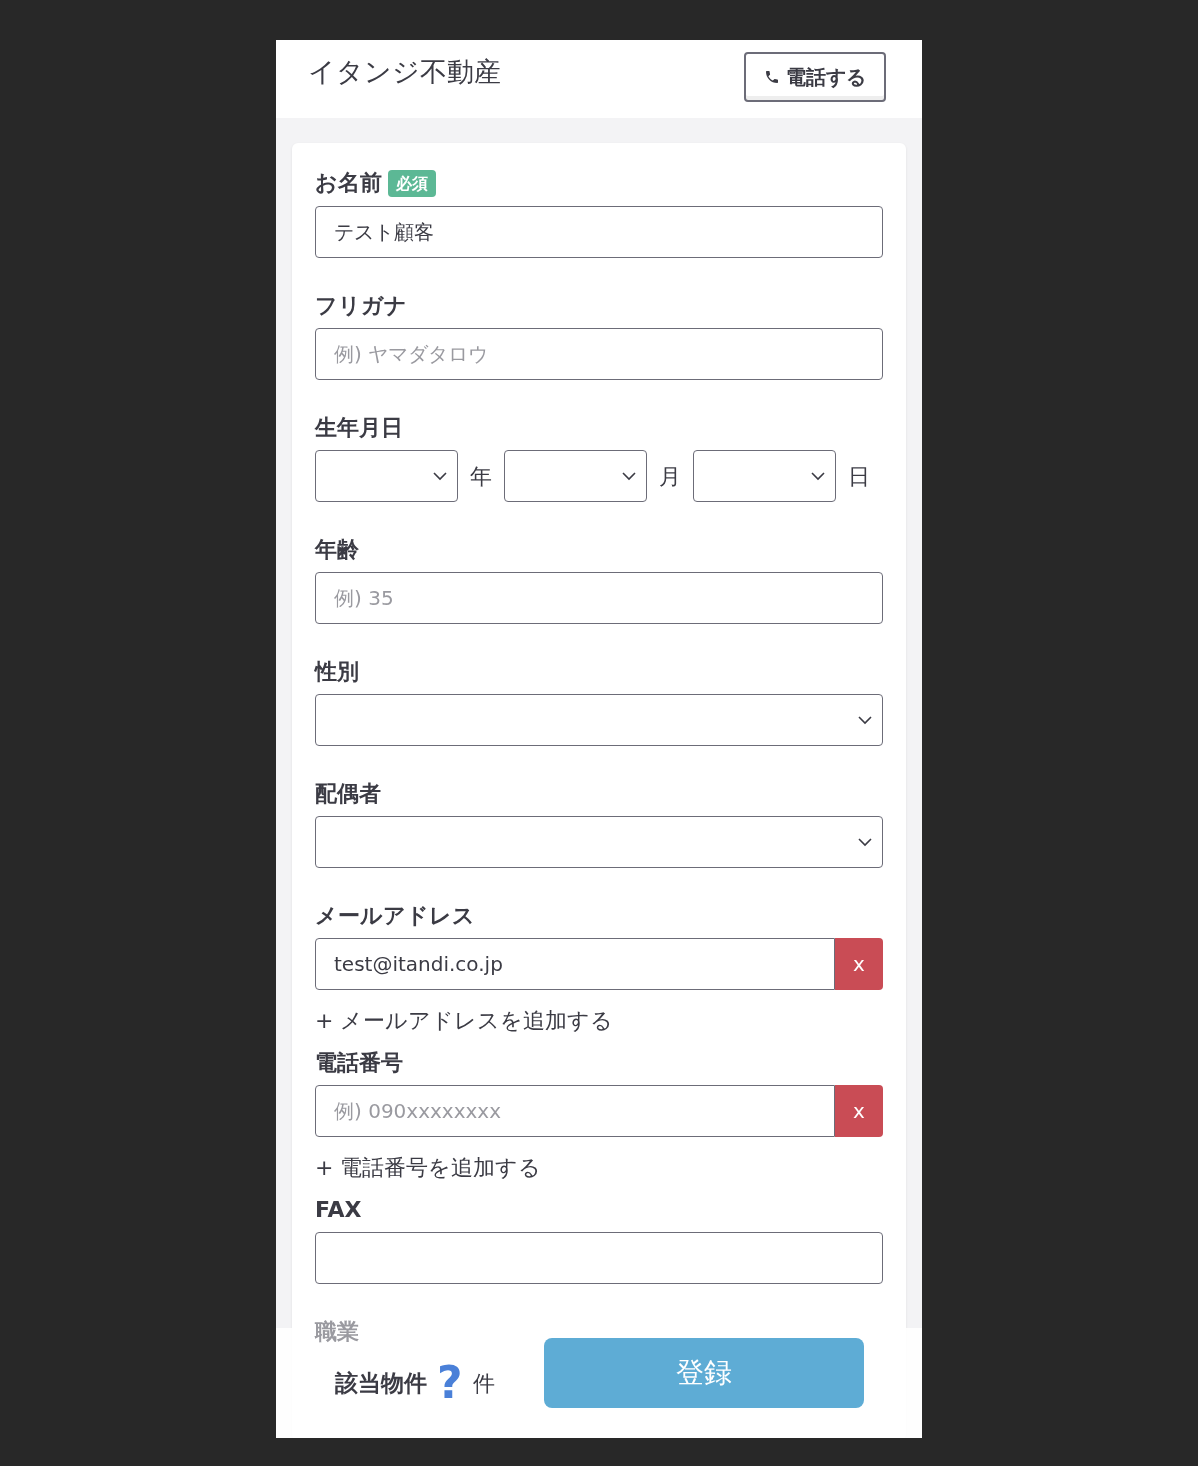 This screenshot has height=1466, width=1198. I want to click on app-title: イタンジ不動産, so click(404, 72).